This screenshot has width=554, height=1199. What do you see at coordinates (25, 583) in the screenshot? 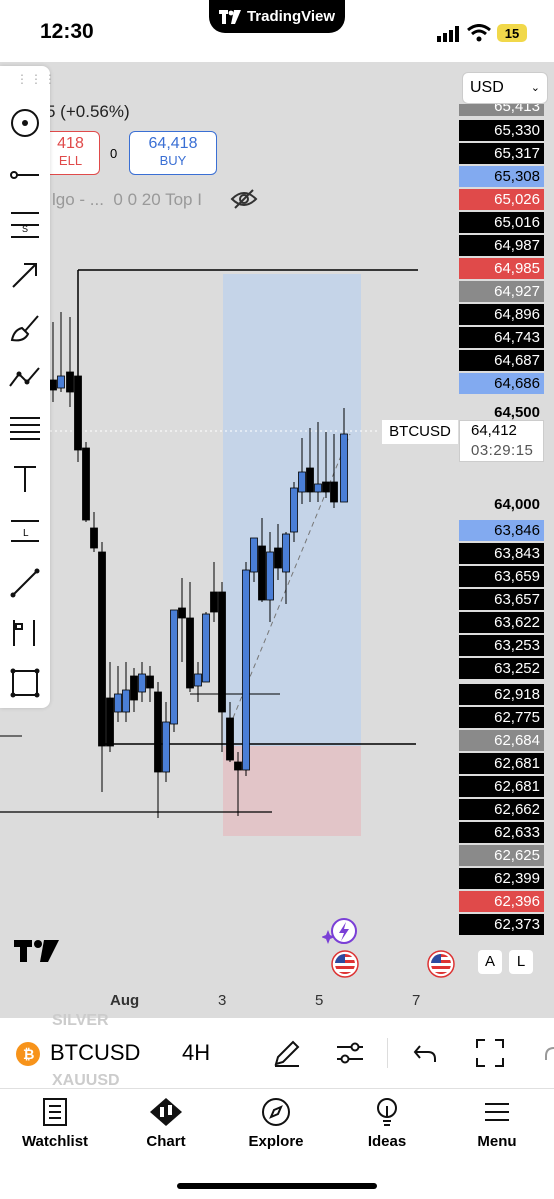
I see `ray-tool-icon` at bounding box center [25, 583].